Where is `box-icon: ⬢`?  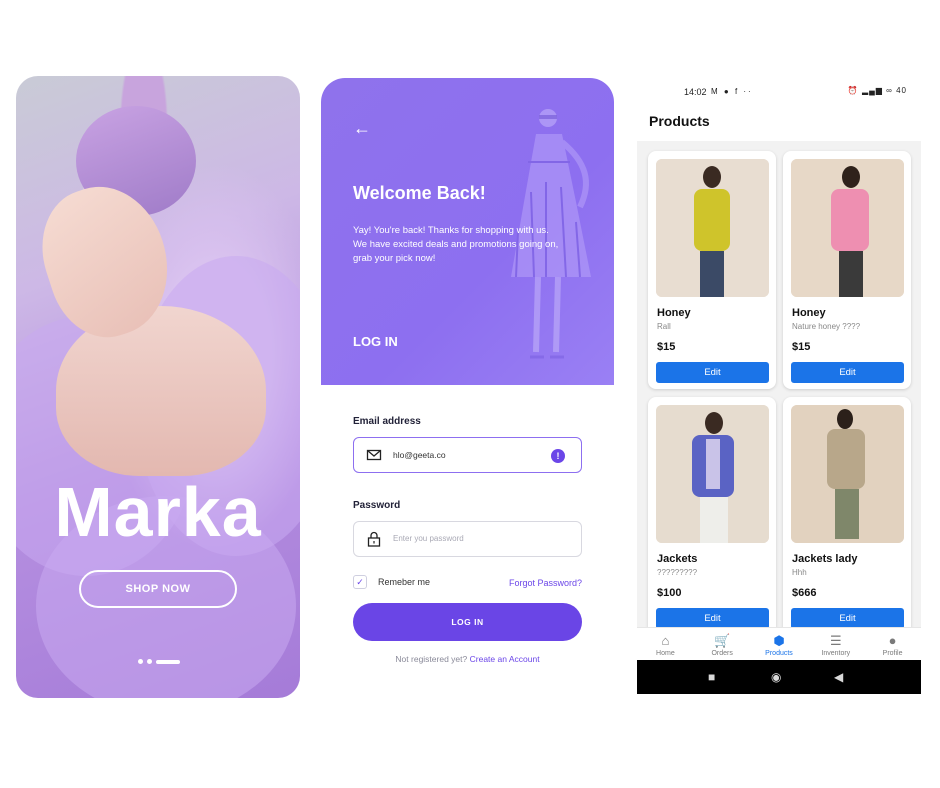
box-icon: ⬢ is located at coordinates (779, 640).